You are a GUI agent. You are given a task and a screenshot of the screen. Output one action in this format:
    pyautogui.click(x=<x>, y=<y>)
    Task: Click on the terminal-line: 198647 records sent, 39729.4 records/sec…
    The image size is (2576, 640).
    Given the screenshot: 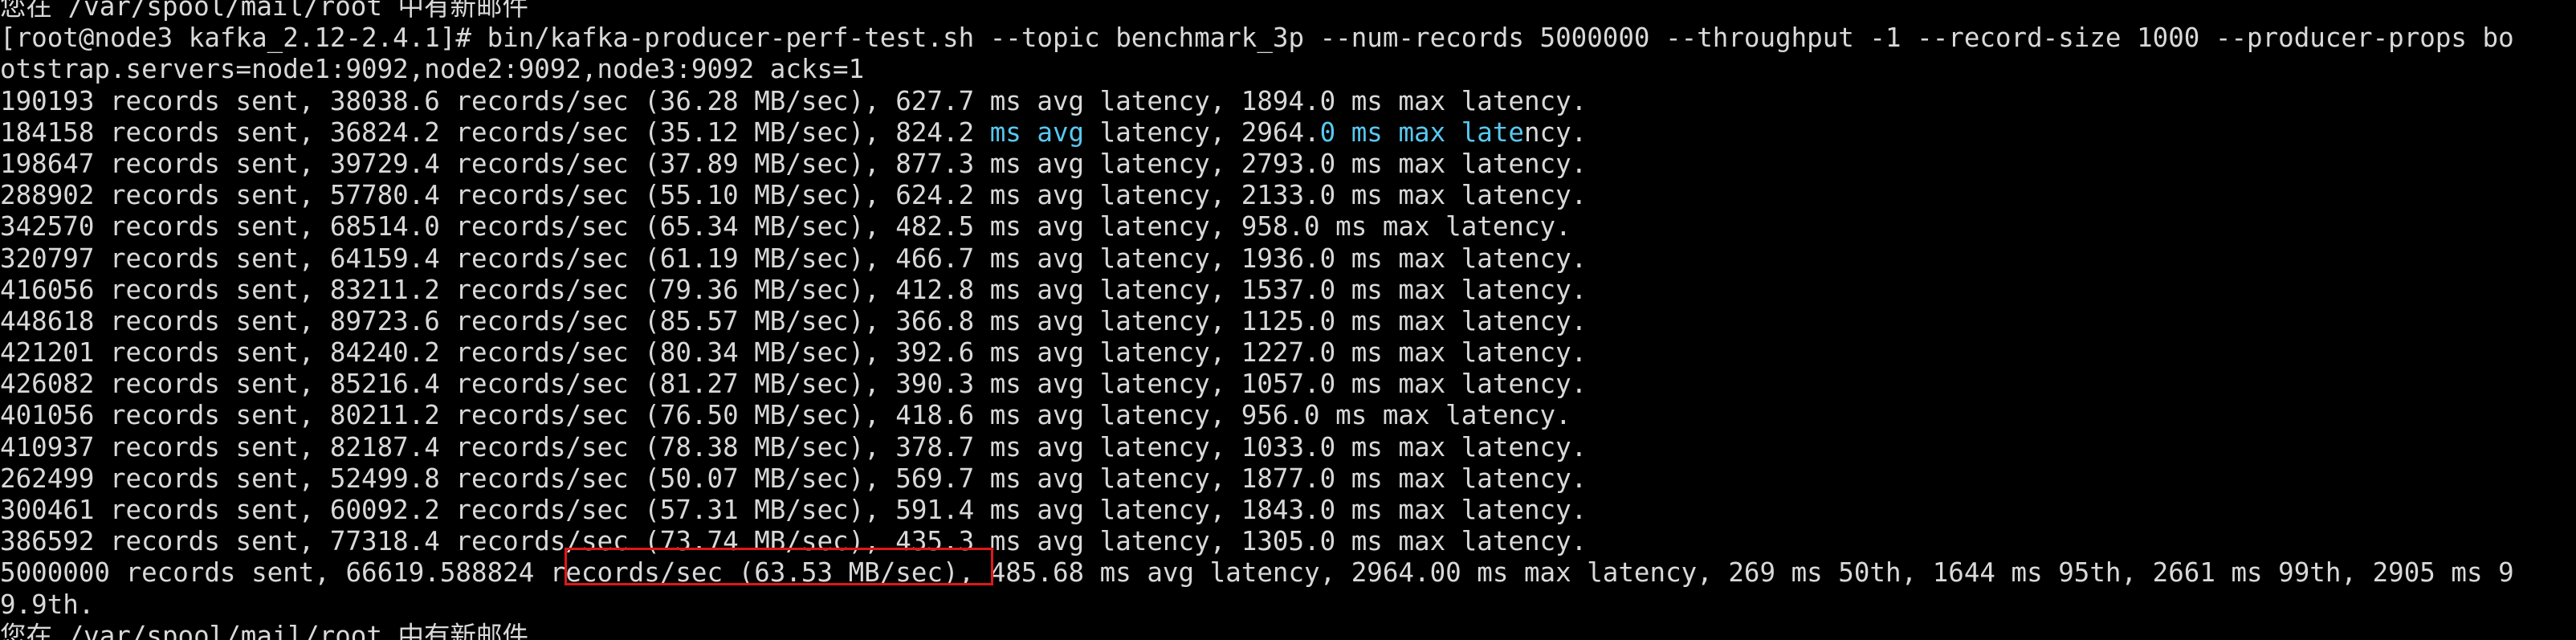 What is the action you would take?
    pyautogui.click(x=1288, y=164)
    